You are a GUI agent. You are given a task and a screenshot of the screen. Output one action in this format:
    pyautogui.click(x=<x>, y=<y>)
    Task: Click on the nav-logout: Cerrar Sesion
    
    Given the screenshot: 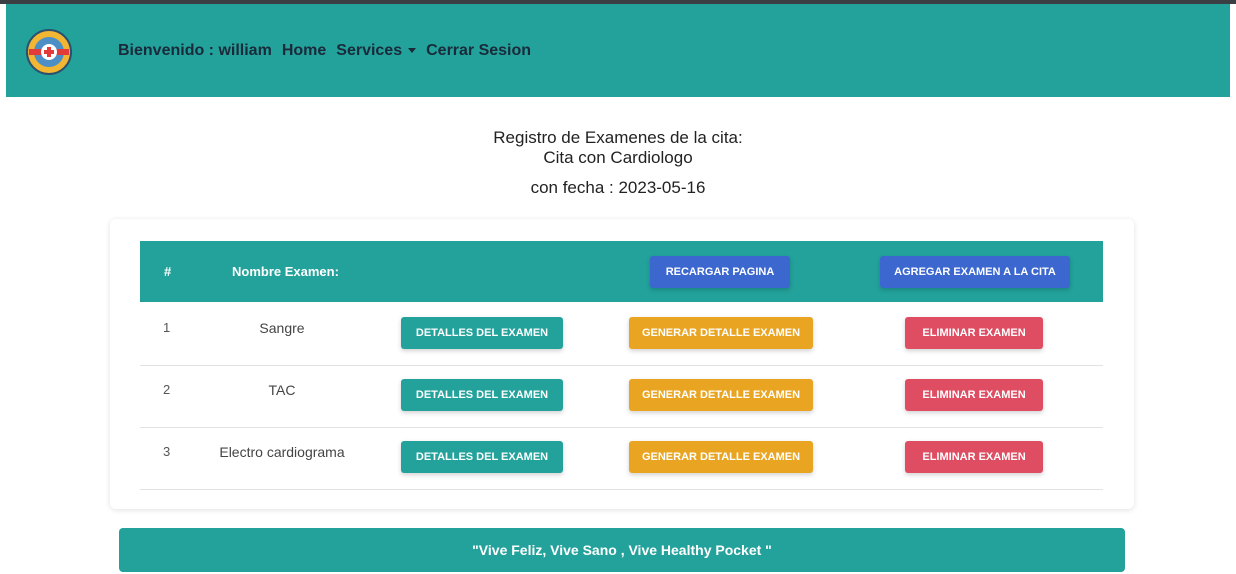 What is the action you would take?
    pyautogui.click(x=478, y=51)
    